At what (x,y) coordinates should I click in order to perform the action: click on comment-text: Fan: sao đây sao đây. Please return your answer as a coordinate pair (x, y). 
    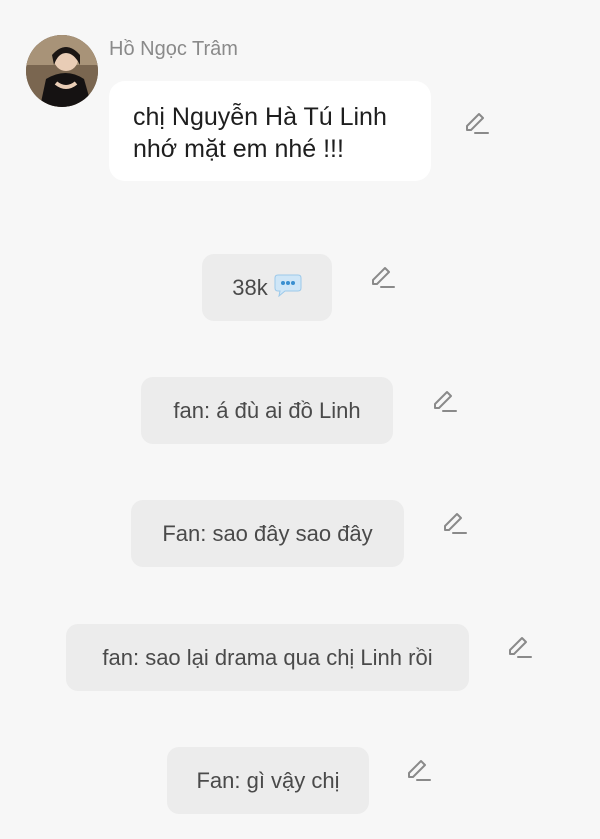
    Looking at the image, I should click on (267, 533).